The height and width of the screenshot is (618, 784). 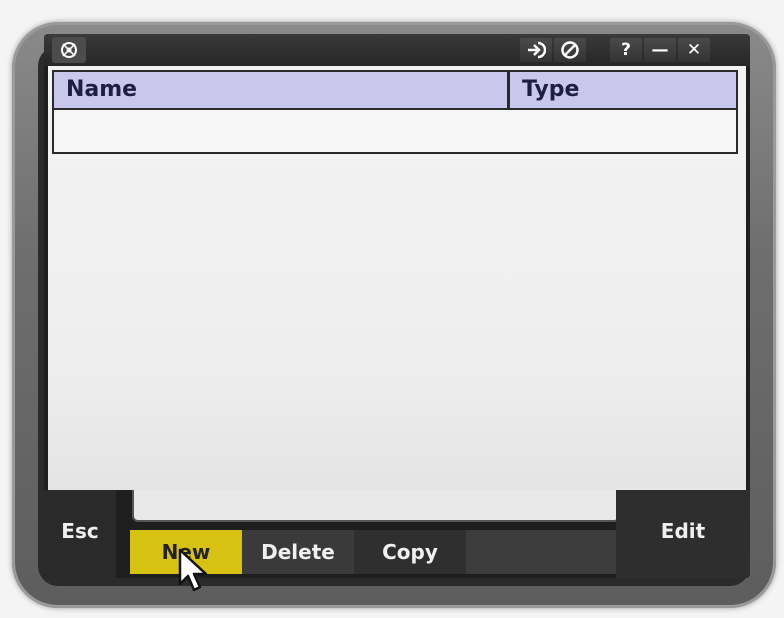 I want to click on table-header: Name Type, so click(x=395, y=90).